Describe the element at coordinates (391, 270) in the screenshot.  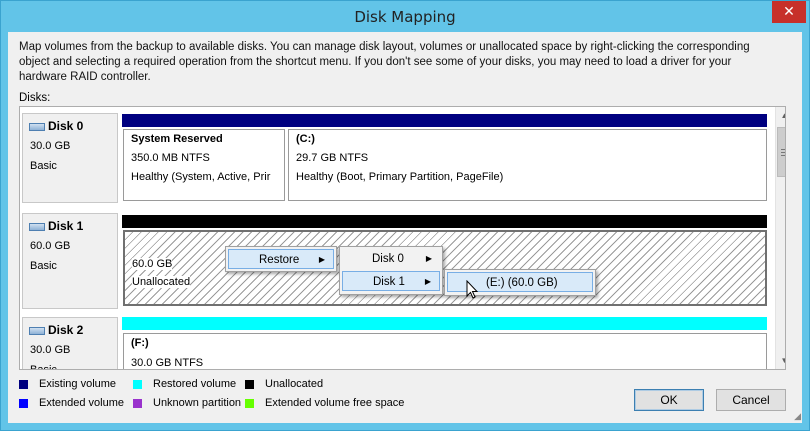
I see `disk-submenu: Disk 0 ▶ Disk 1 ▶` at that location.